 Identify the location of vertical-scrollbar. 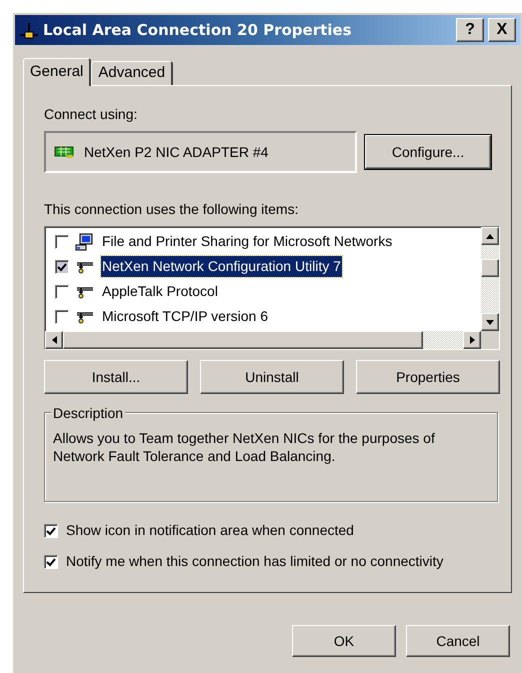
(490, 279).